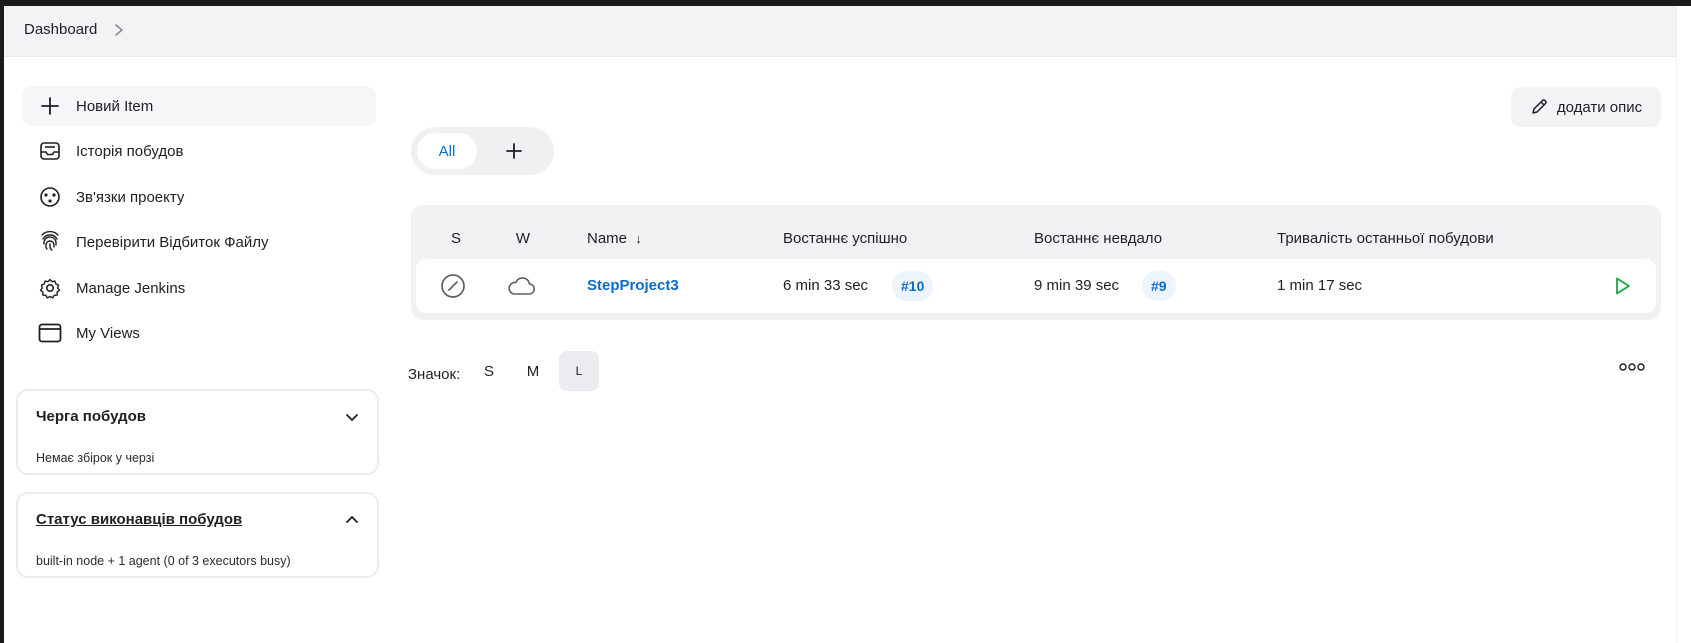 The image size is (1691, 643). I want to click on build-queue-title: Черга побудов, so click(91, 416).